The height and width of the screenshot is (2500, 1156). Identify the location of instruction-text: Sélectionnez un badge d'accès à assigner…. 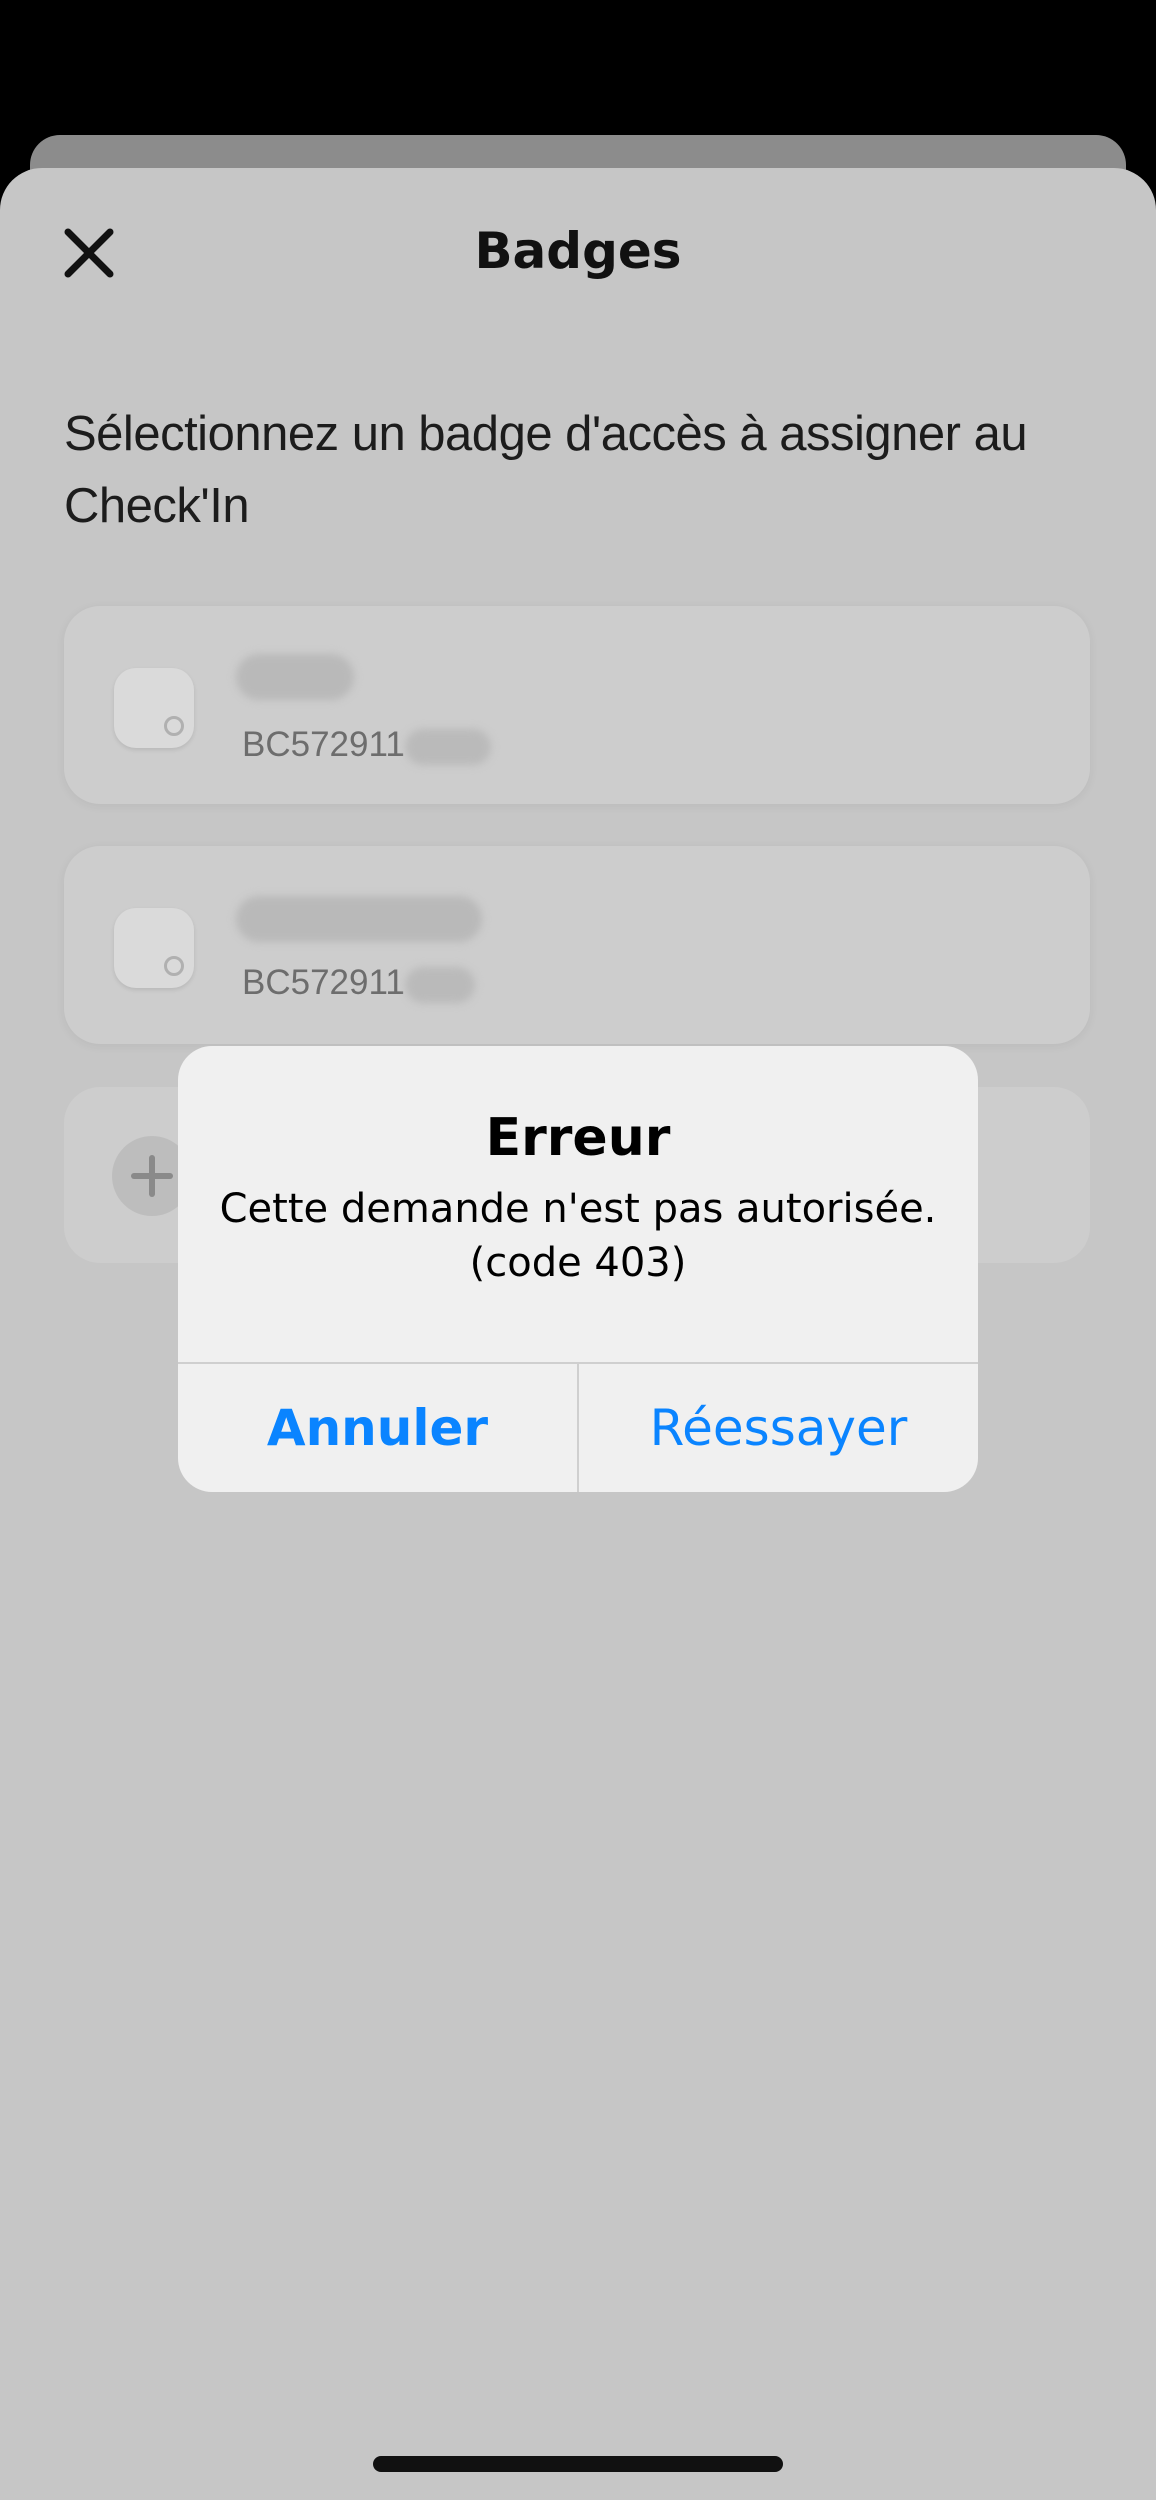
(546, 470).